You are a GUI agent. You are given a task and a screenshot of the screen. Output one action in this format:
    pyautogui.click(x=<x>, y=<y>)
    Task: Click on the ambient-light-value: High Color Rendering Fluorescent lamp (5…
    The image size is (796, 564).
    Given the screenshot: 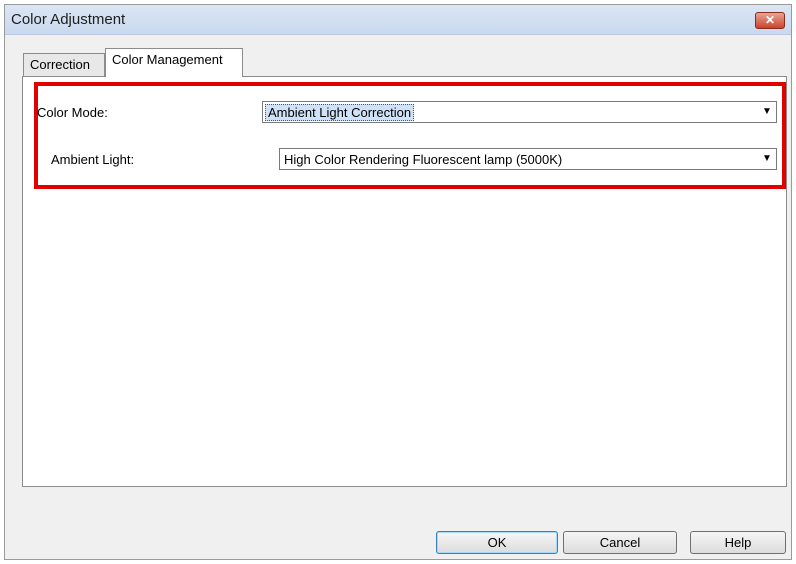 What is the action you would take?
    pyautogui.click(x=423, y=159)
    